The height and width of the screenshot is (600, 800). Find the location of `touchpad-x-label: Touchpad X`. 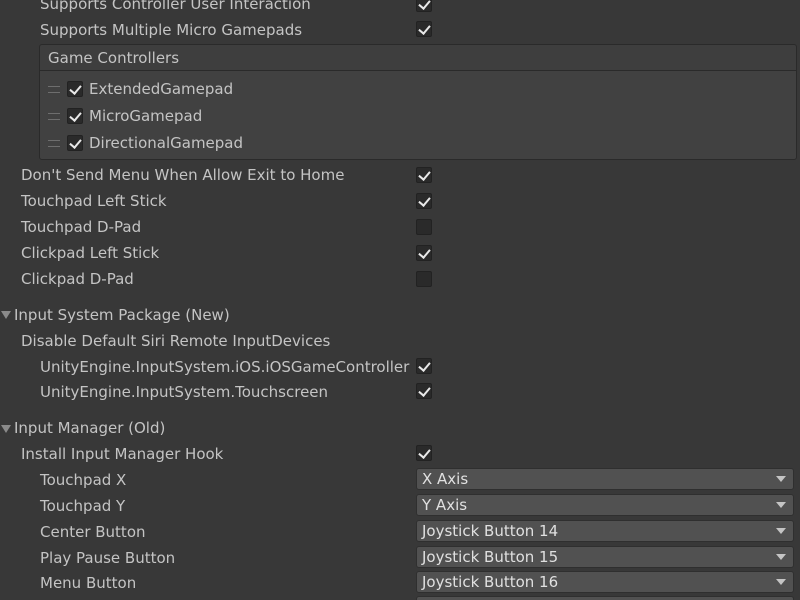

touchpad-x-label: Touchpad X is located at coordinates (83, 480).